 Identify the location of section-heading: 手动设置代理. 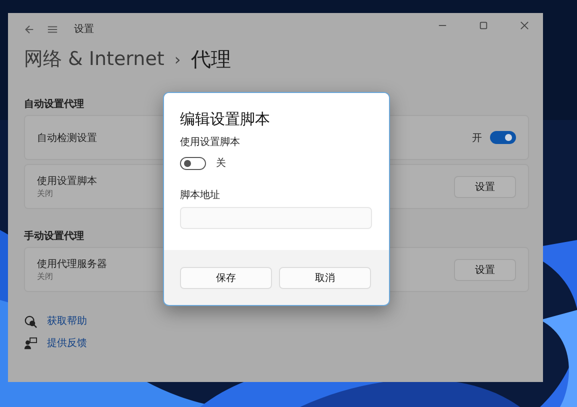
(54, 236).